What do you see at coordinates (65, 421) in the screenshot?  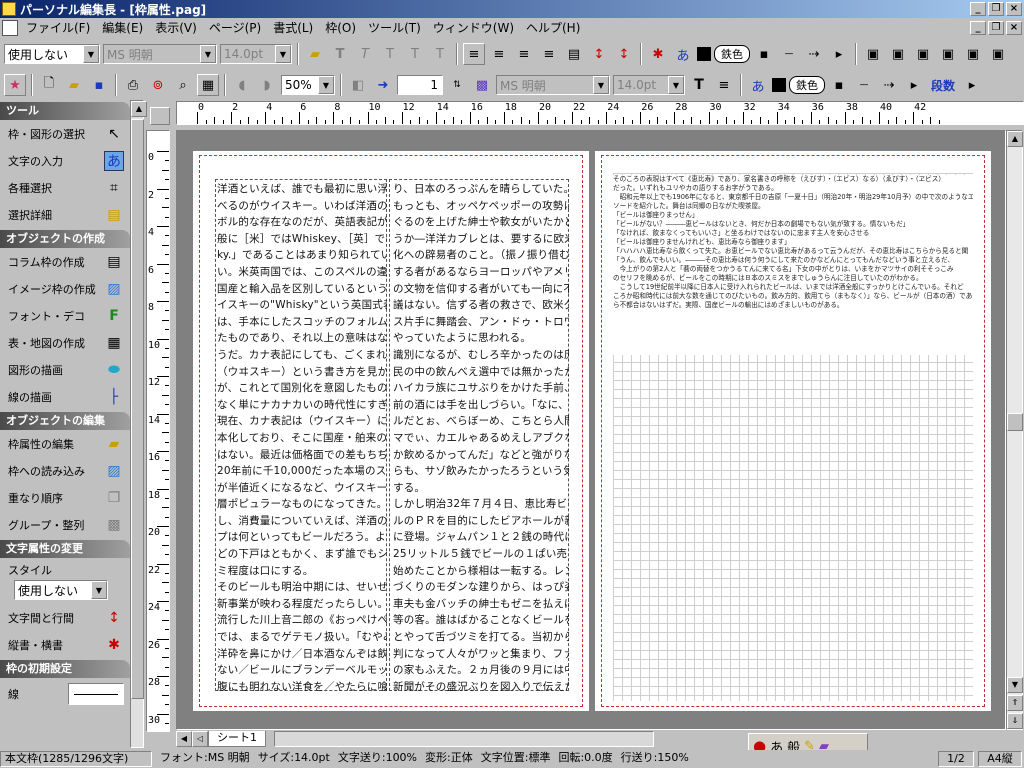 I see `section-header-edit: オブジェクトの編集` at bounding box center [65, 421].